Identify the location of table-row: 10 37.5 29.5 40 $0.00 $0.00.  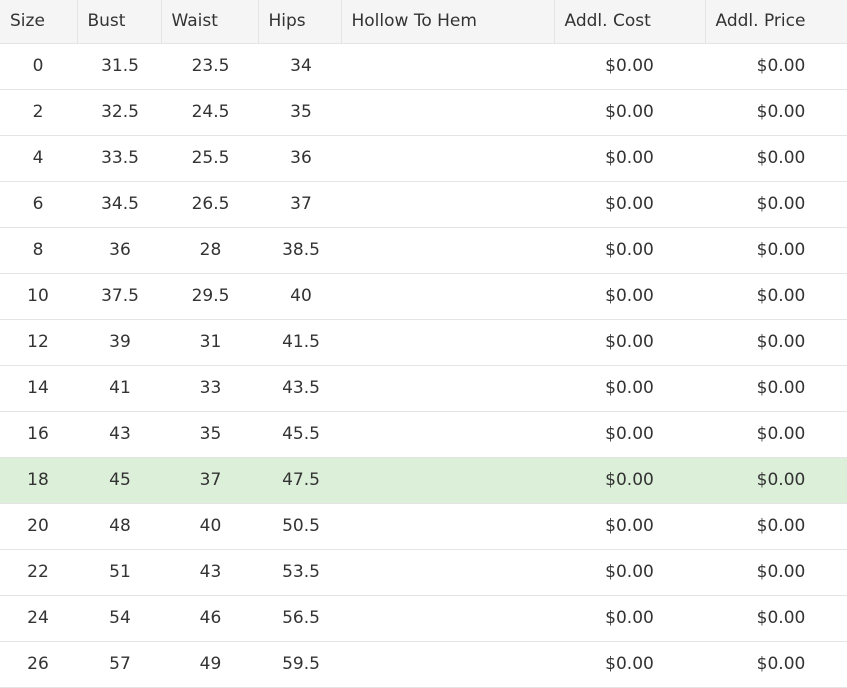
(423, 296).